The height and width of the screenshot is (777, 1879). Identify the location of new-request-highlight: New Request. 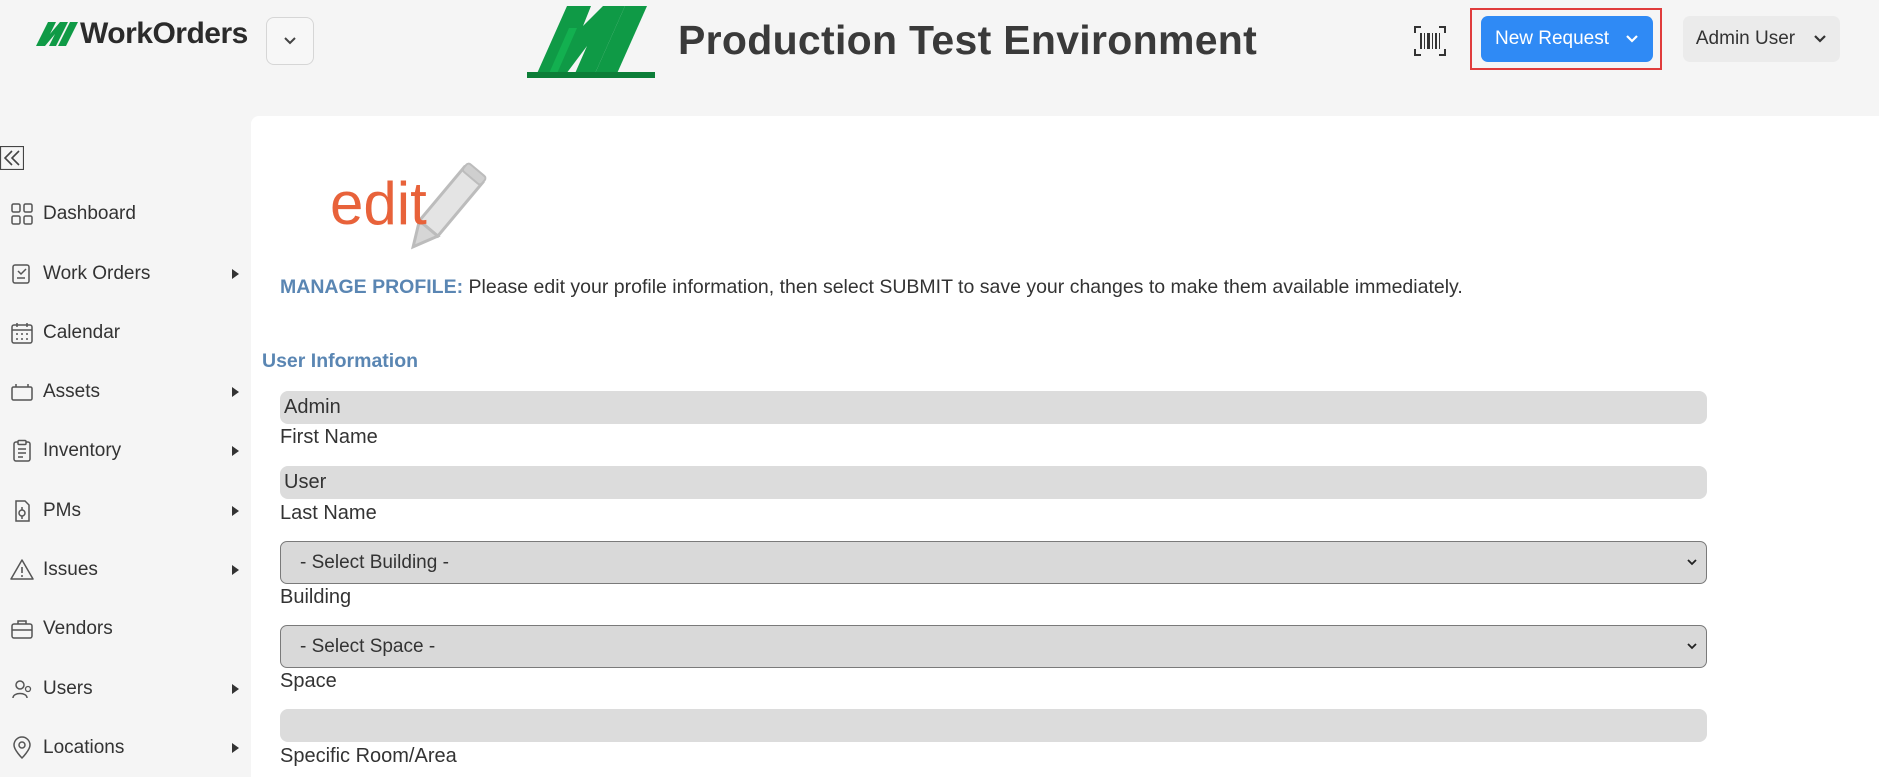
(1566, 39).